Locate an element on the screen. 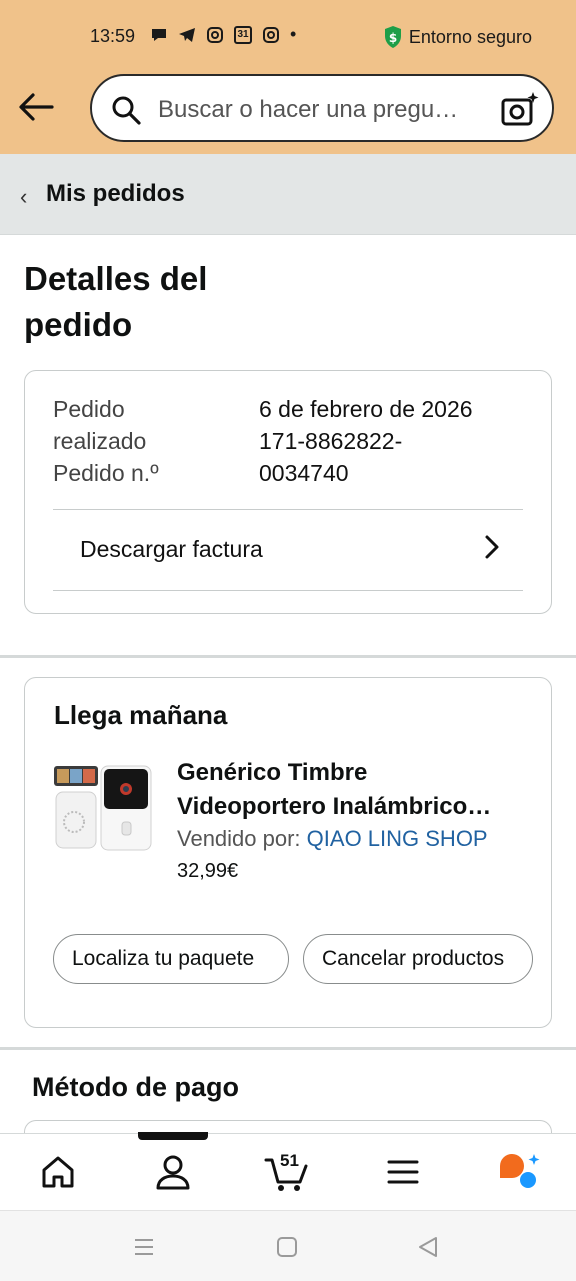  shield-dollar-icon: $ is located at coordinates (392, 37).